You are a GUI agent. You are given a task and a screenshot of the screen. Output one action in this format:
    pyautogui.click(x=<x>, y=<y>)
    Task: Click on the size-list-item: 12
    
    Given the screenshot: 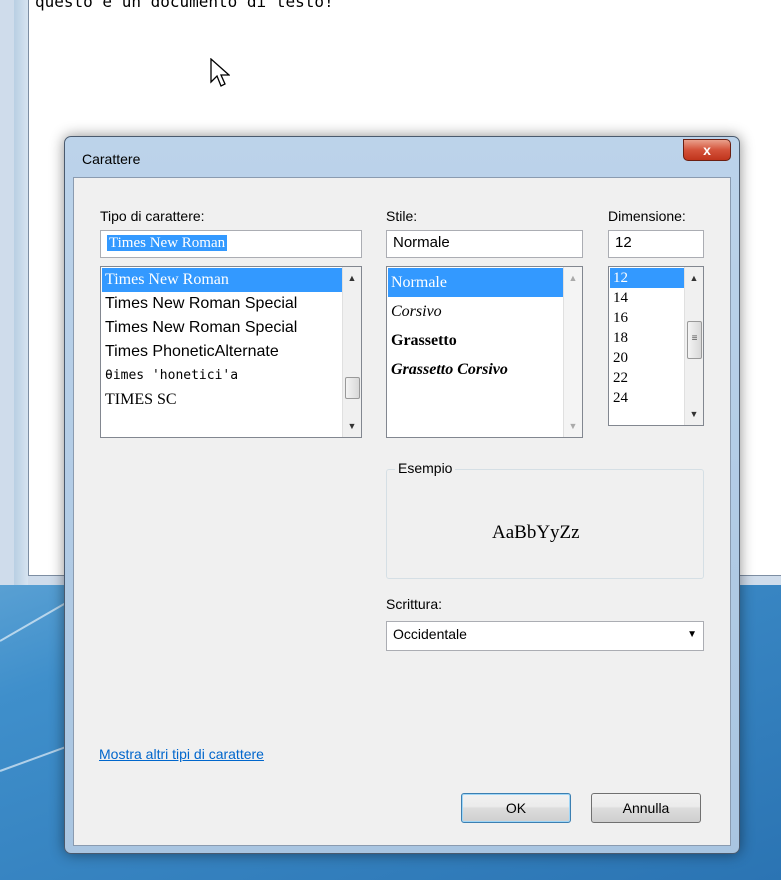 What is the action you would take?
    pyautogui.click(x=647, y=278)
    